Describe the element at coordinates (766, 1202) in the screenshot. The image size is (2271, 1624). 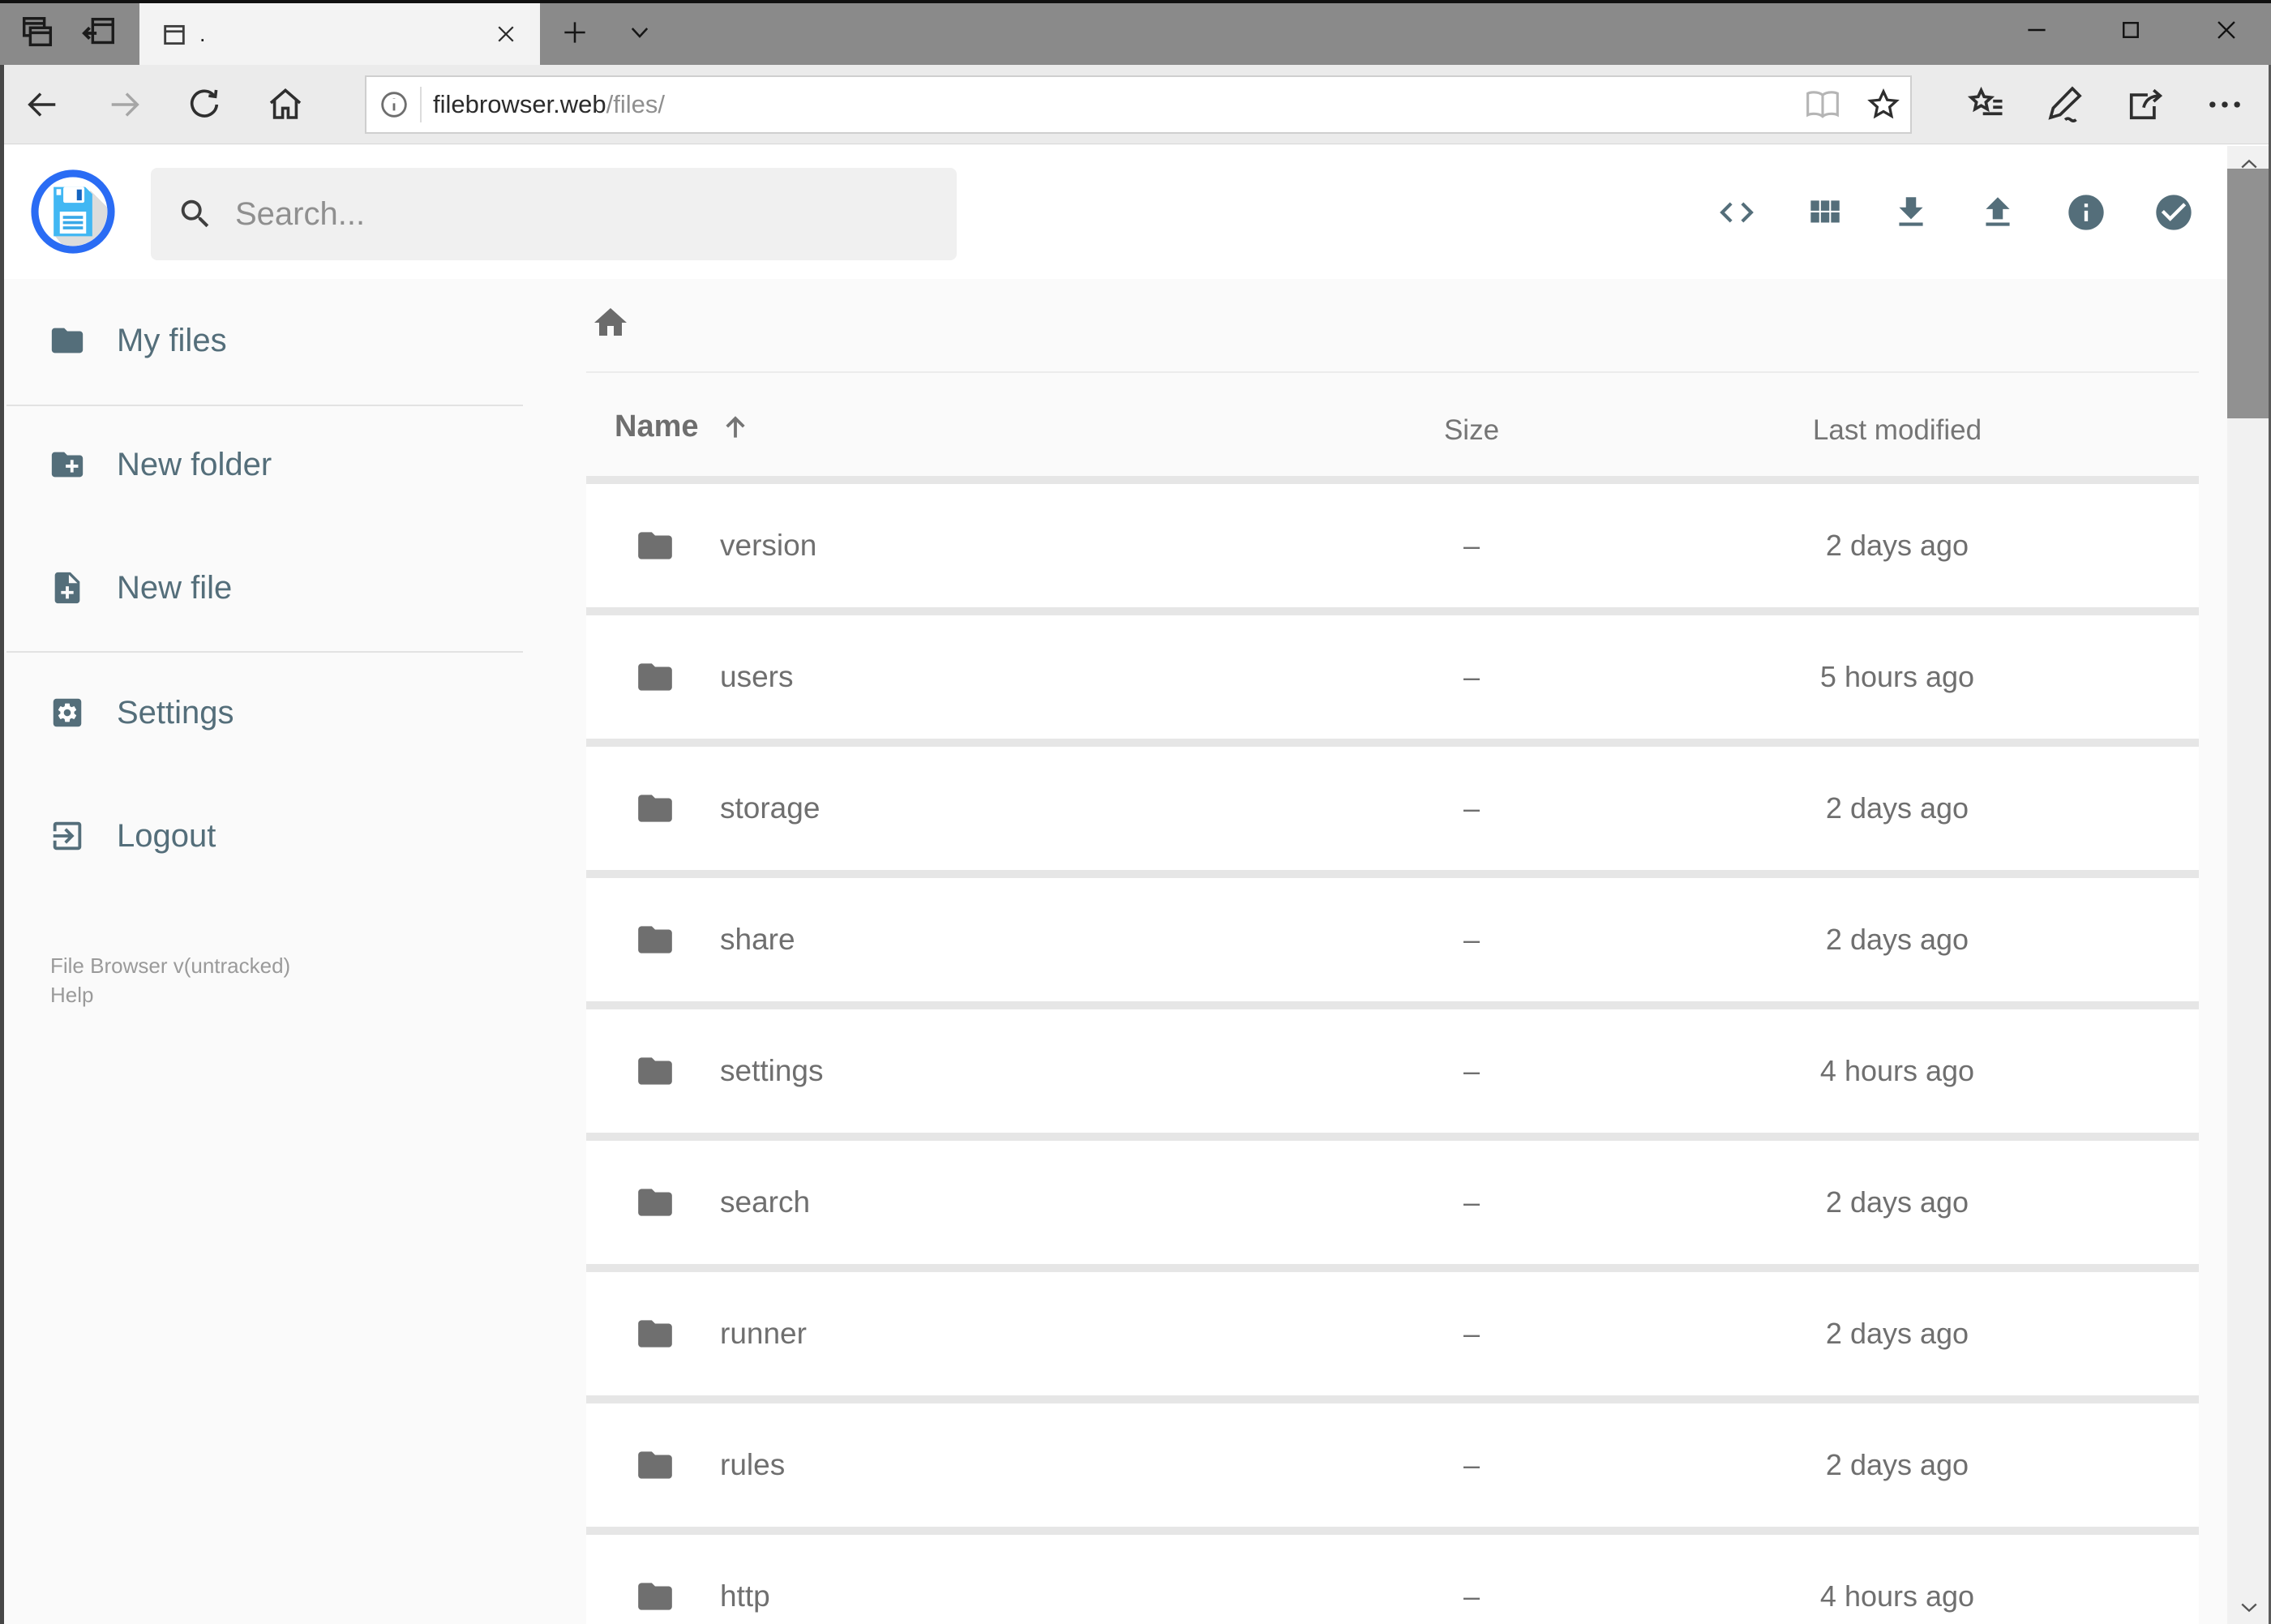
I see `file-name: search` at that location.